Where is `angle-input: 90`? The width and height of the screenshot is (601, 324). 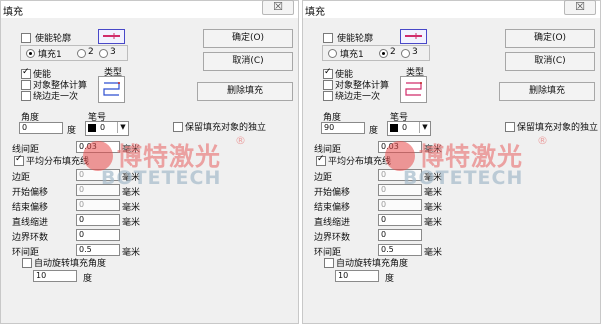 angle-input: 90 is located at coordinates (343, 128).